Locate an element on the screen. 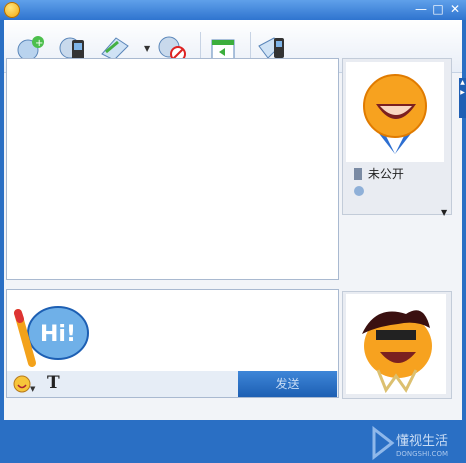  contact-status: 未公开 is located at coordinates (379, 173).